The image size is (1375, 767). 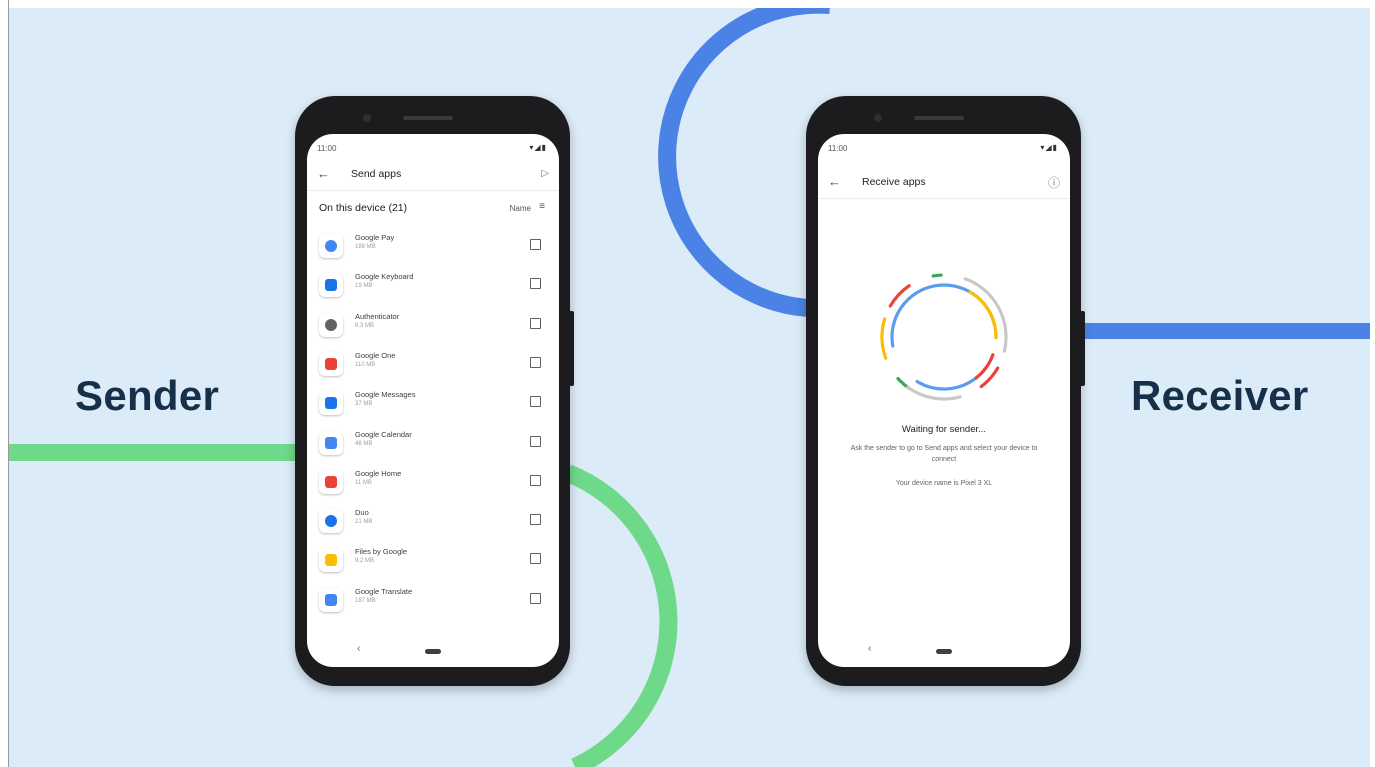 I want to click on google-pay-icon, so click(x=331, y=246).